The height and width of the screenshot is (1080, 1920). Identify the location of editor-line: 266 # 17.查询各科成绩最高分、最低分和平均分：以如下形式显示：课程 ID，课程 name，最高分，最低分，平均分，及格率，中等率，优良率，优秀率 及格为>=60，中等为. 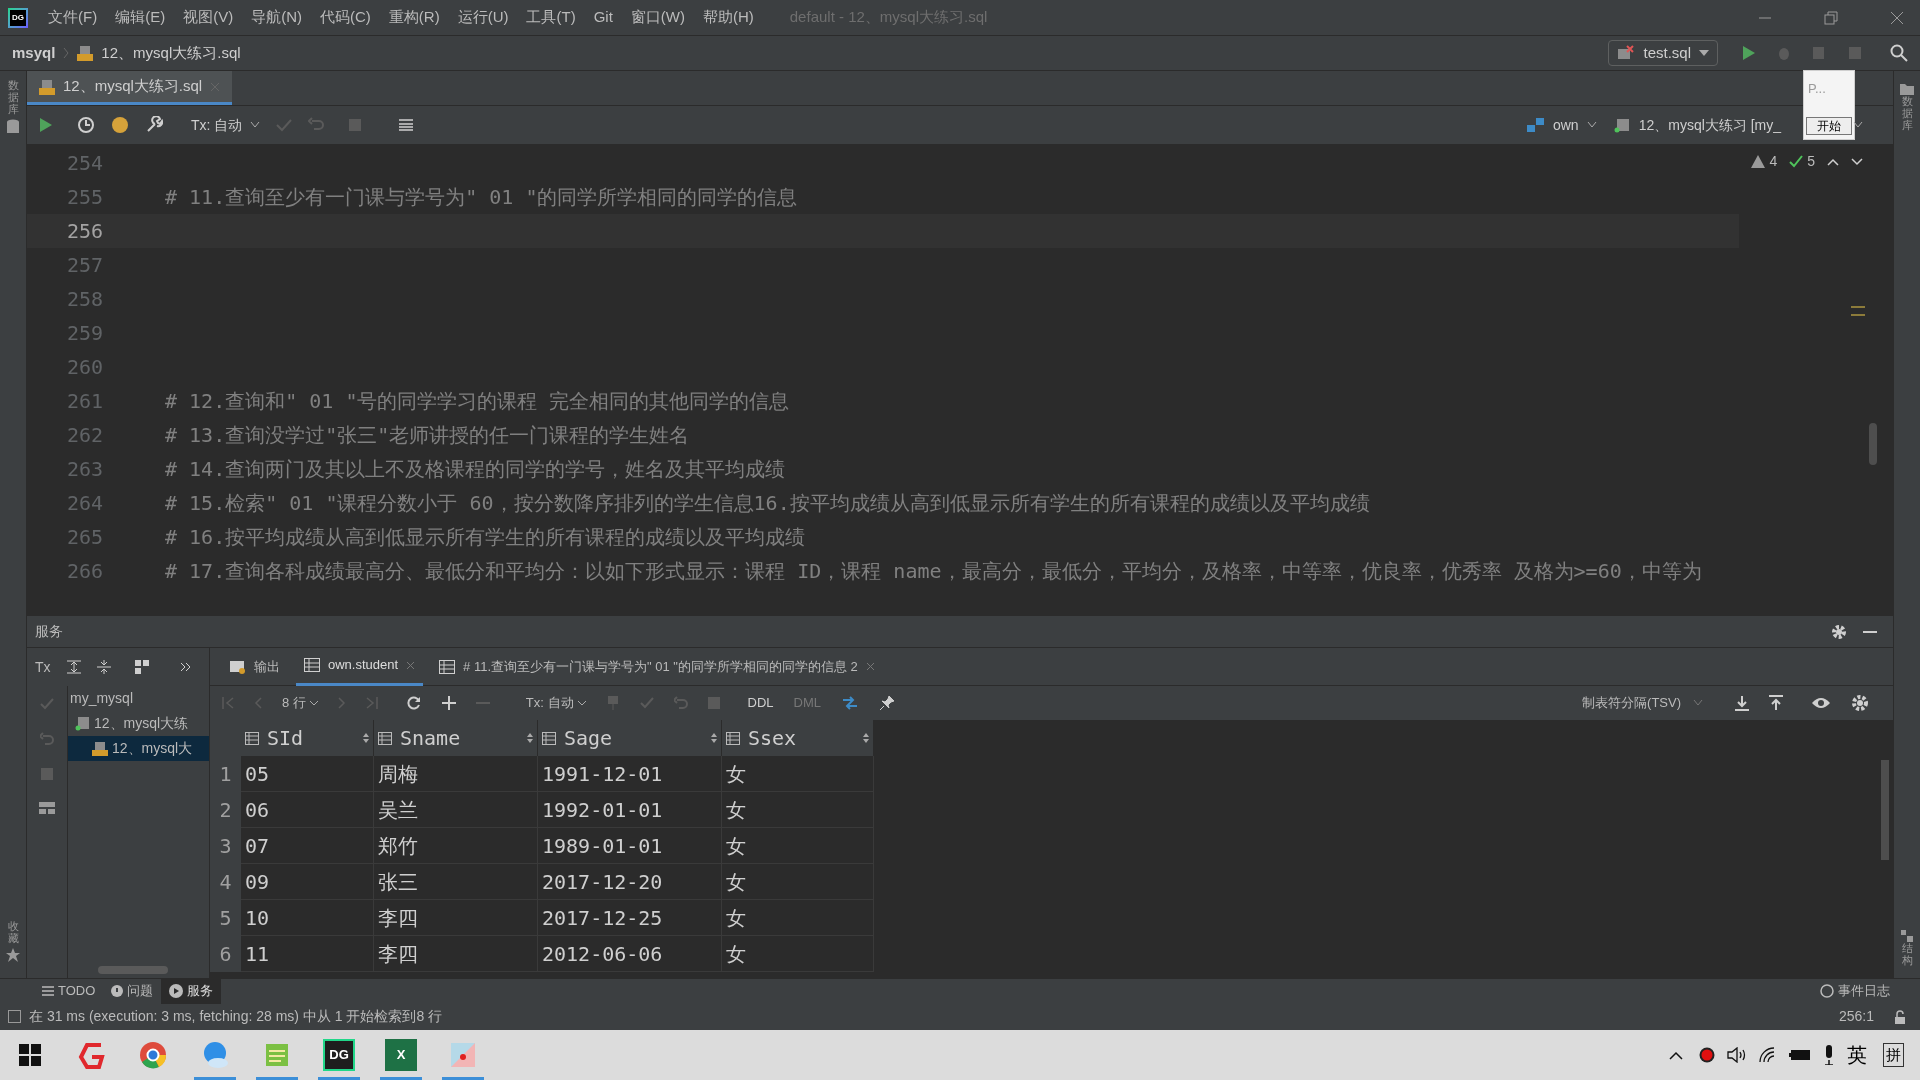
(883, 571).